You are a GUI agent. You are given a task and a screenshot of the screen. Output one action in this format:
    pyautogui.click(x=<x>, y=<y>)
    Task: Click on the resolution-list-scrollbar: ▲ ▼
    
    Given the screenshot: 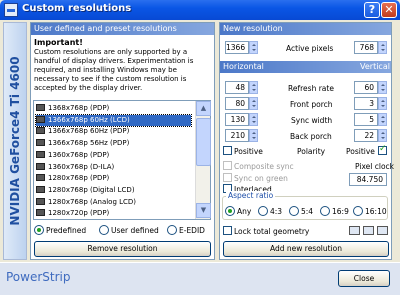 What is the action you would take?
    pyautogui.click(x=203, y=160)
    